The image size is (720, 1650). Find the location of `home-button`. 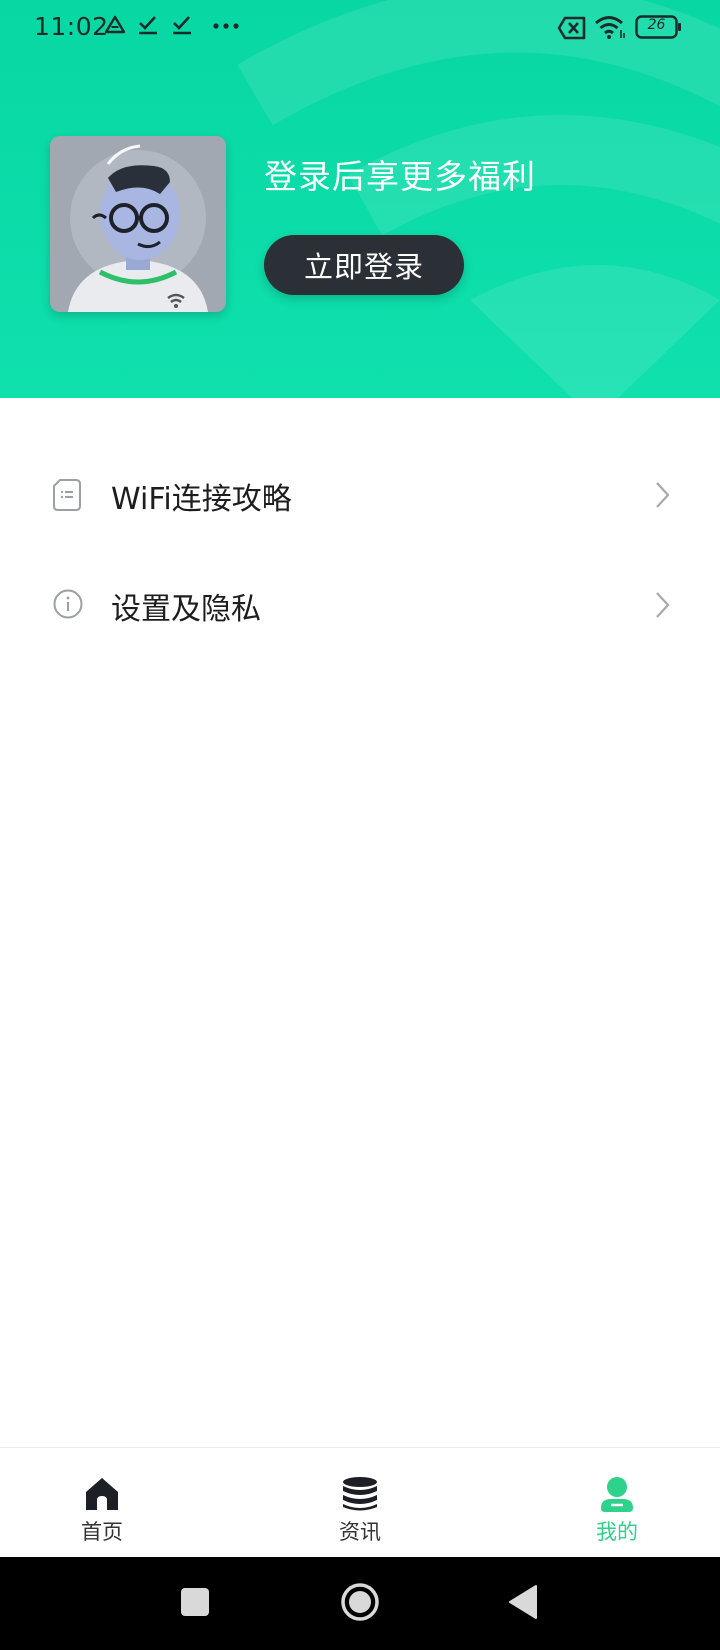

home-button is located at coordinates (360, 1602).